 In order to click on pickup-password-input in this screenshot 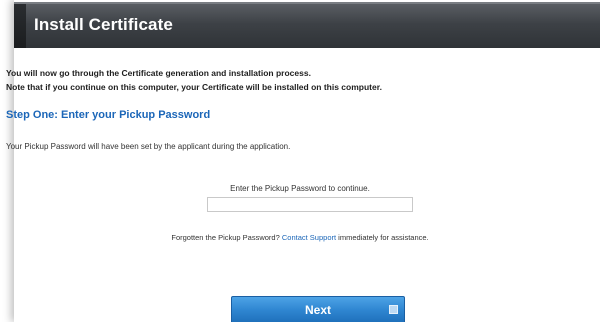, I will do `click(310, 204)`.